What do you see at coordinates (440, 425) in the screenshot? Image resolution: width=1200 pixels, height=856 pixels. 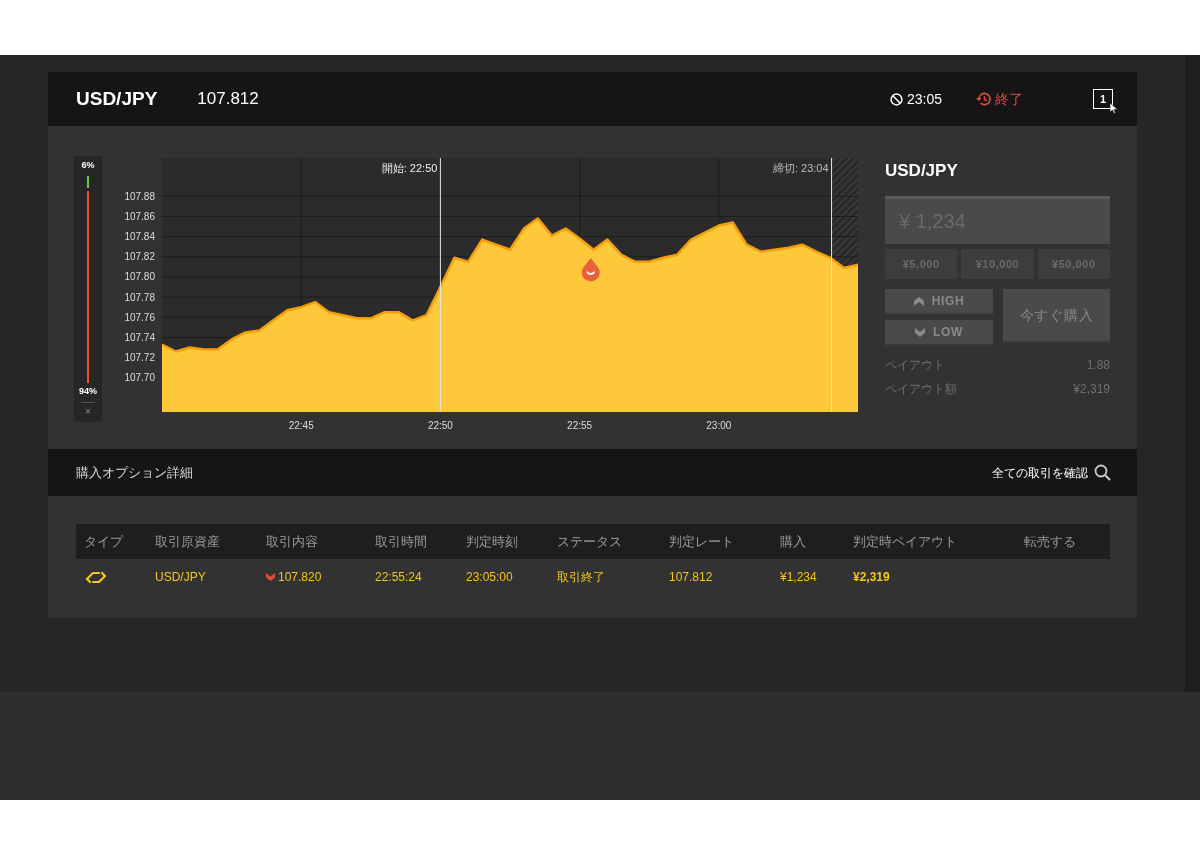 I see `x-tick-label: 22:50` at bounding box center [440, 425].